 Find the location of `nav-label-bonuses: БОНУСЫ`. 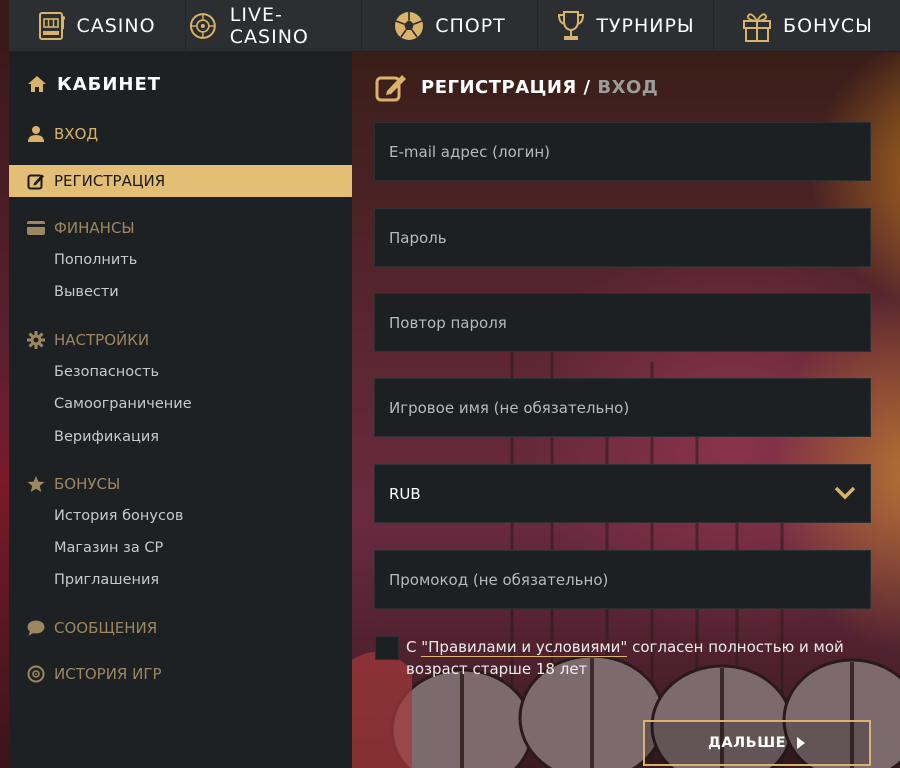

nav-label-bonuses: БОНУСЫ is located at coordinates (828, 26).